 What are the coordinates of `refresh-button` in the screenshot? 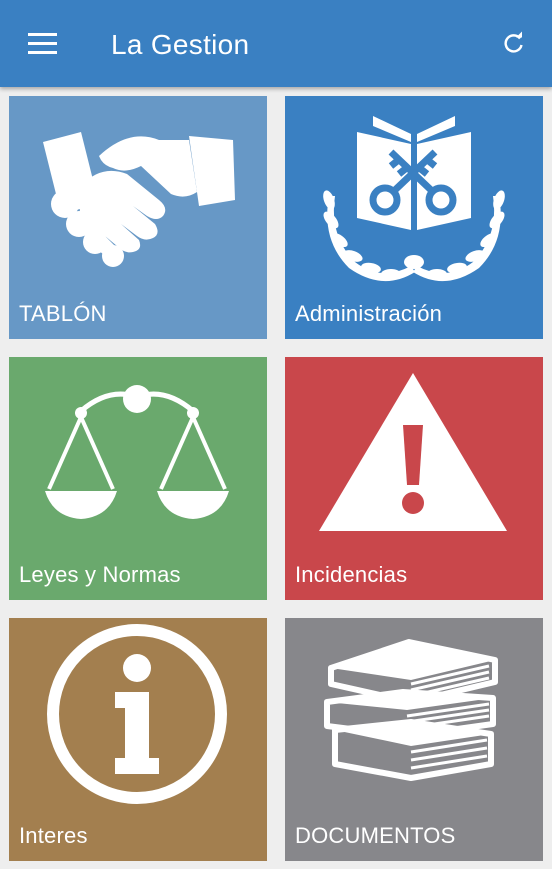 It's located at (514, 44).